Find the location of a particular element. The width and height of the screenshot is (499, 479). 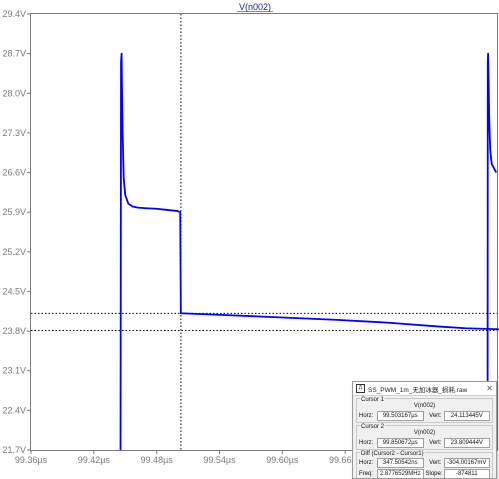

close-icon: ✕ is located at coordinates (489, 388).